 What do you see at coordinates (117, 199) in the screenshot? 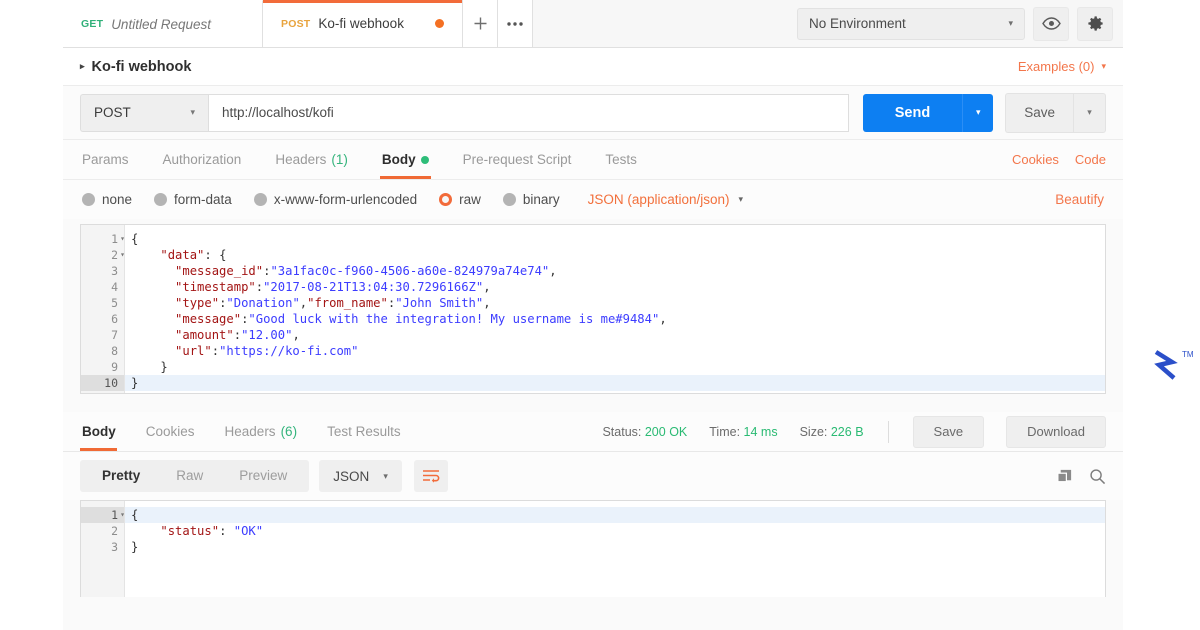
I see `body-type-label: none` at bounding box center [117, 199].